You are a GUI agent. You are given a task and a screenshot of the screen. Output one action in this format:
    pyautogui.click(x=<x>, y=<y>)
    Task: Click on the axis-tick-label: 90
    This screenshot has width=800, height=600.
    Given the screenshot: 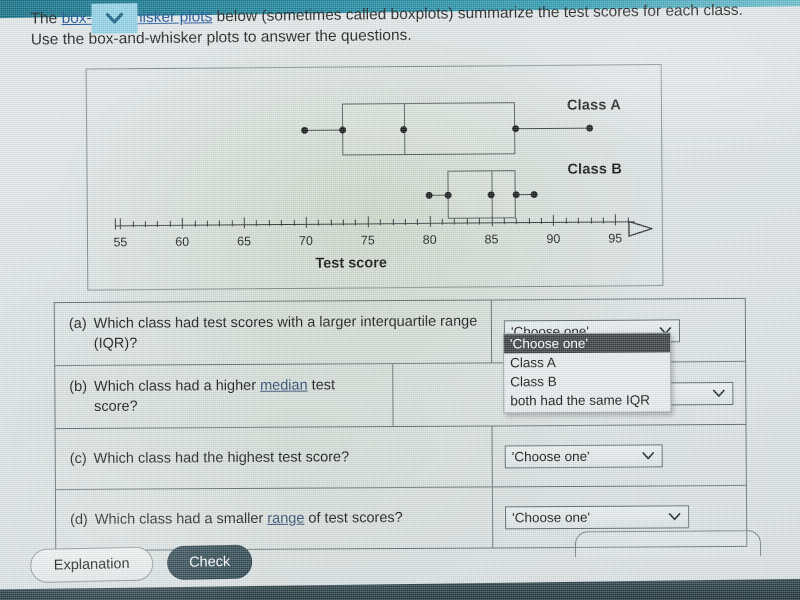 What is the action you would take?
    pyautogui.click(x=553, y=238)
    